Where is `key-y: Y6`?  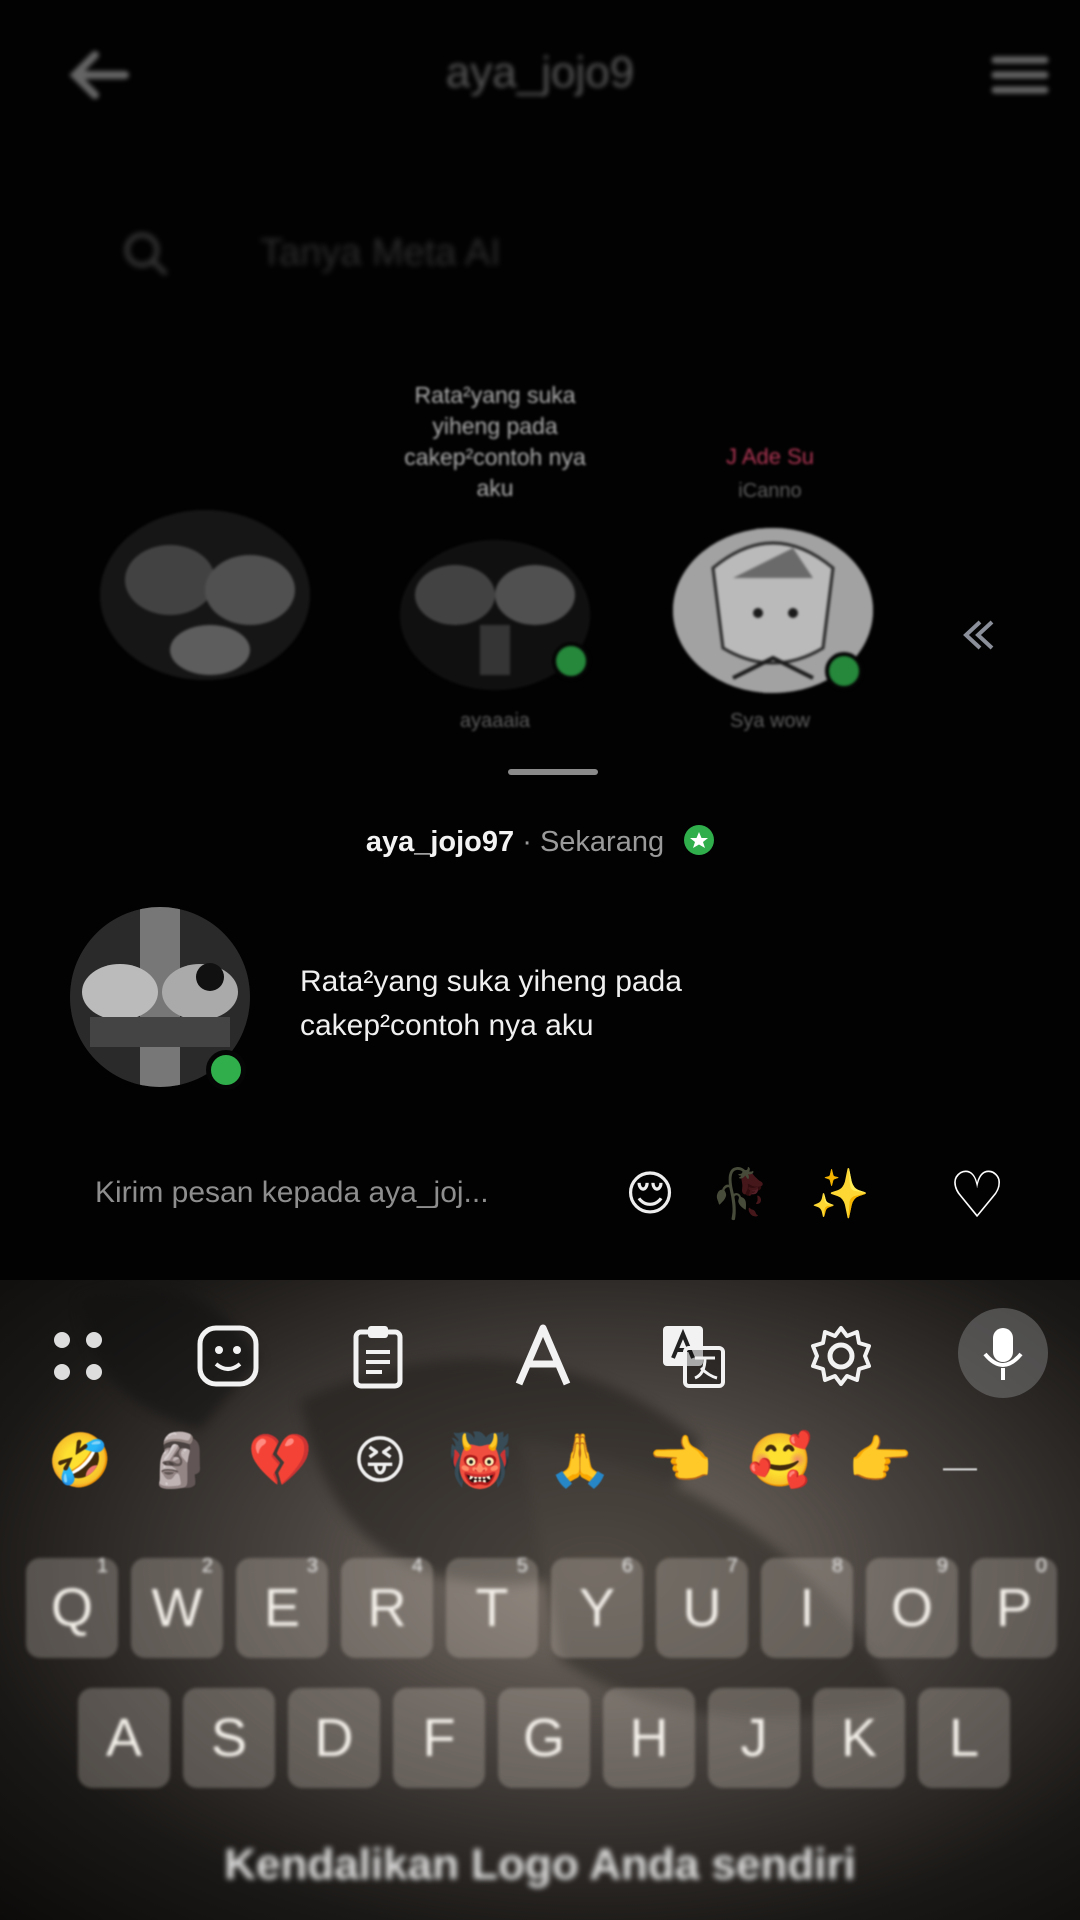
key-y: Y6 is located at coordinates (597, 1607).